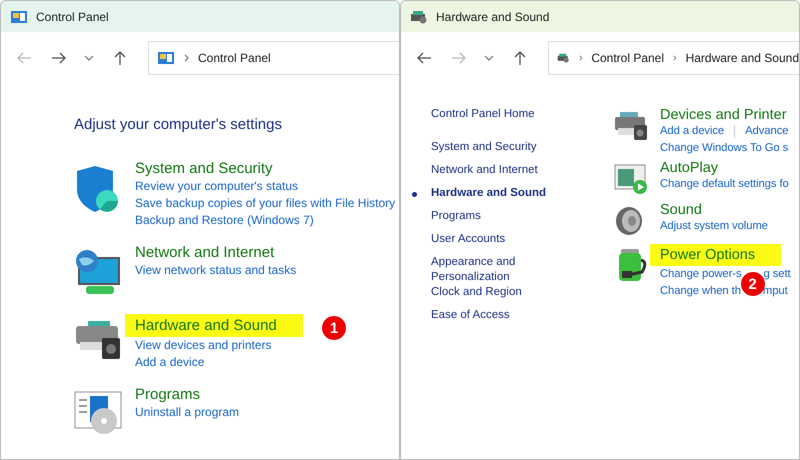 The height and width of the screenshot is (460, 800). What do you see at coordinates (214, 325) in the screenshot?
I see `category-link: Hardware and Sound` at bounding box center [214, 325].